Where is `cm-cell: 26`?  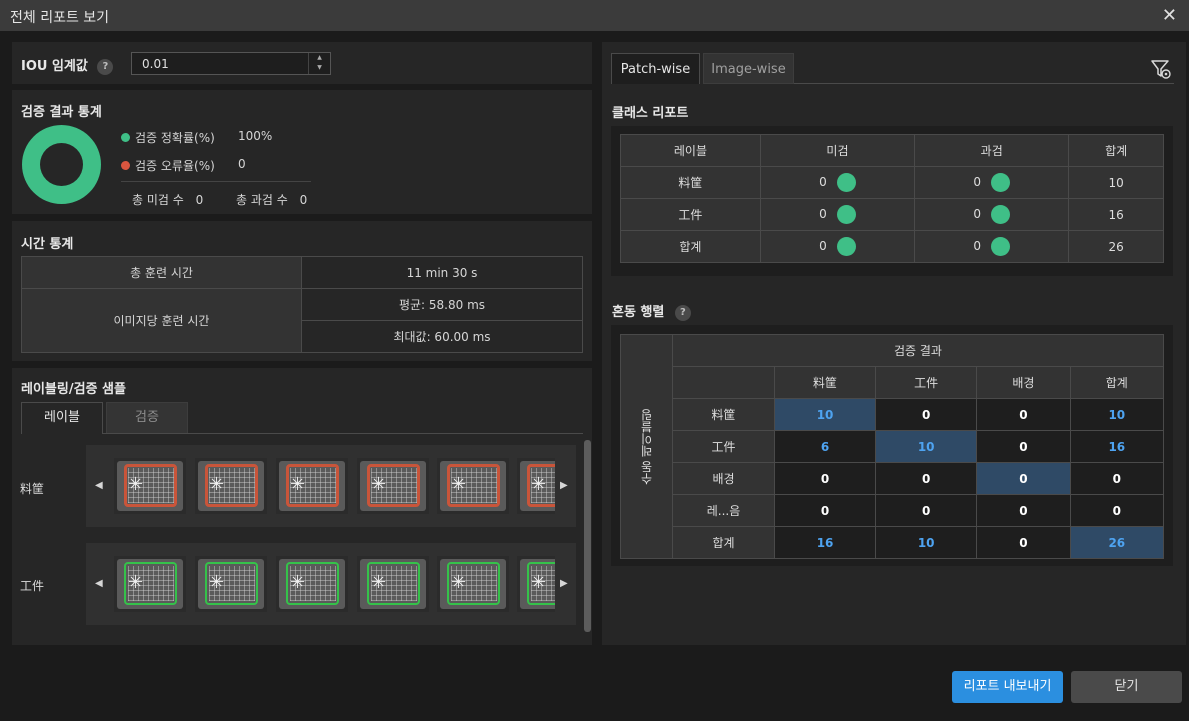
cm-cell: 26 is located at coordinates (1117, 542).